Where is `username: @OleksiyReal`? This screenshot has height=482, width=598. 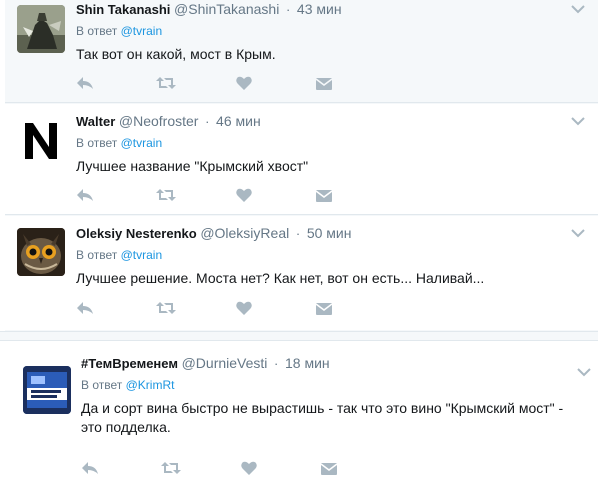 username: @OleksiyReal is located at coordinates (244, 233).